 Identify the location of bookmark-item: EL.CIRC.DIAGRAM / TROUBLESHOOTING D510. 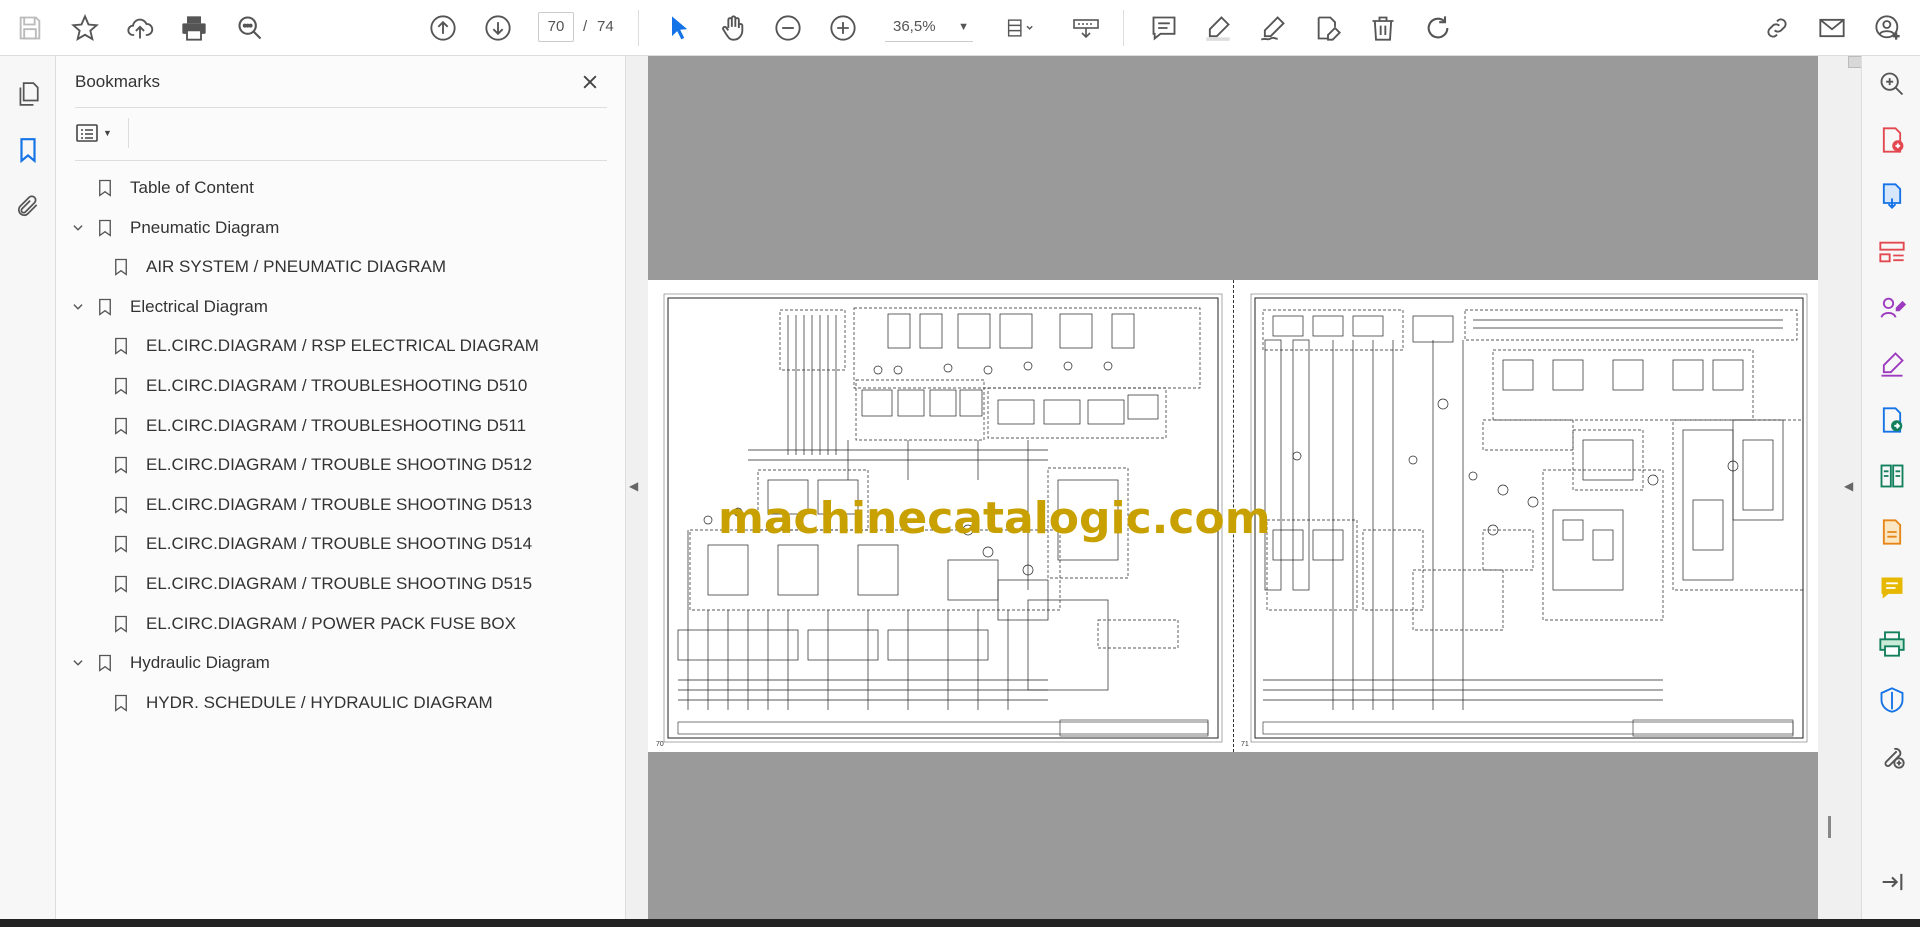
(319, 386).